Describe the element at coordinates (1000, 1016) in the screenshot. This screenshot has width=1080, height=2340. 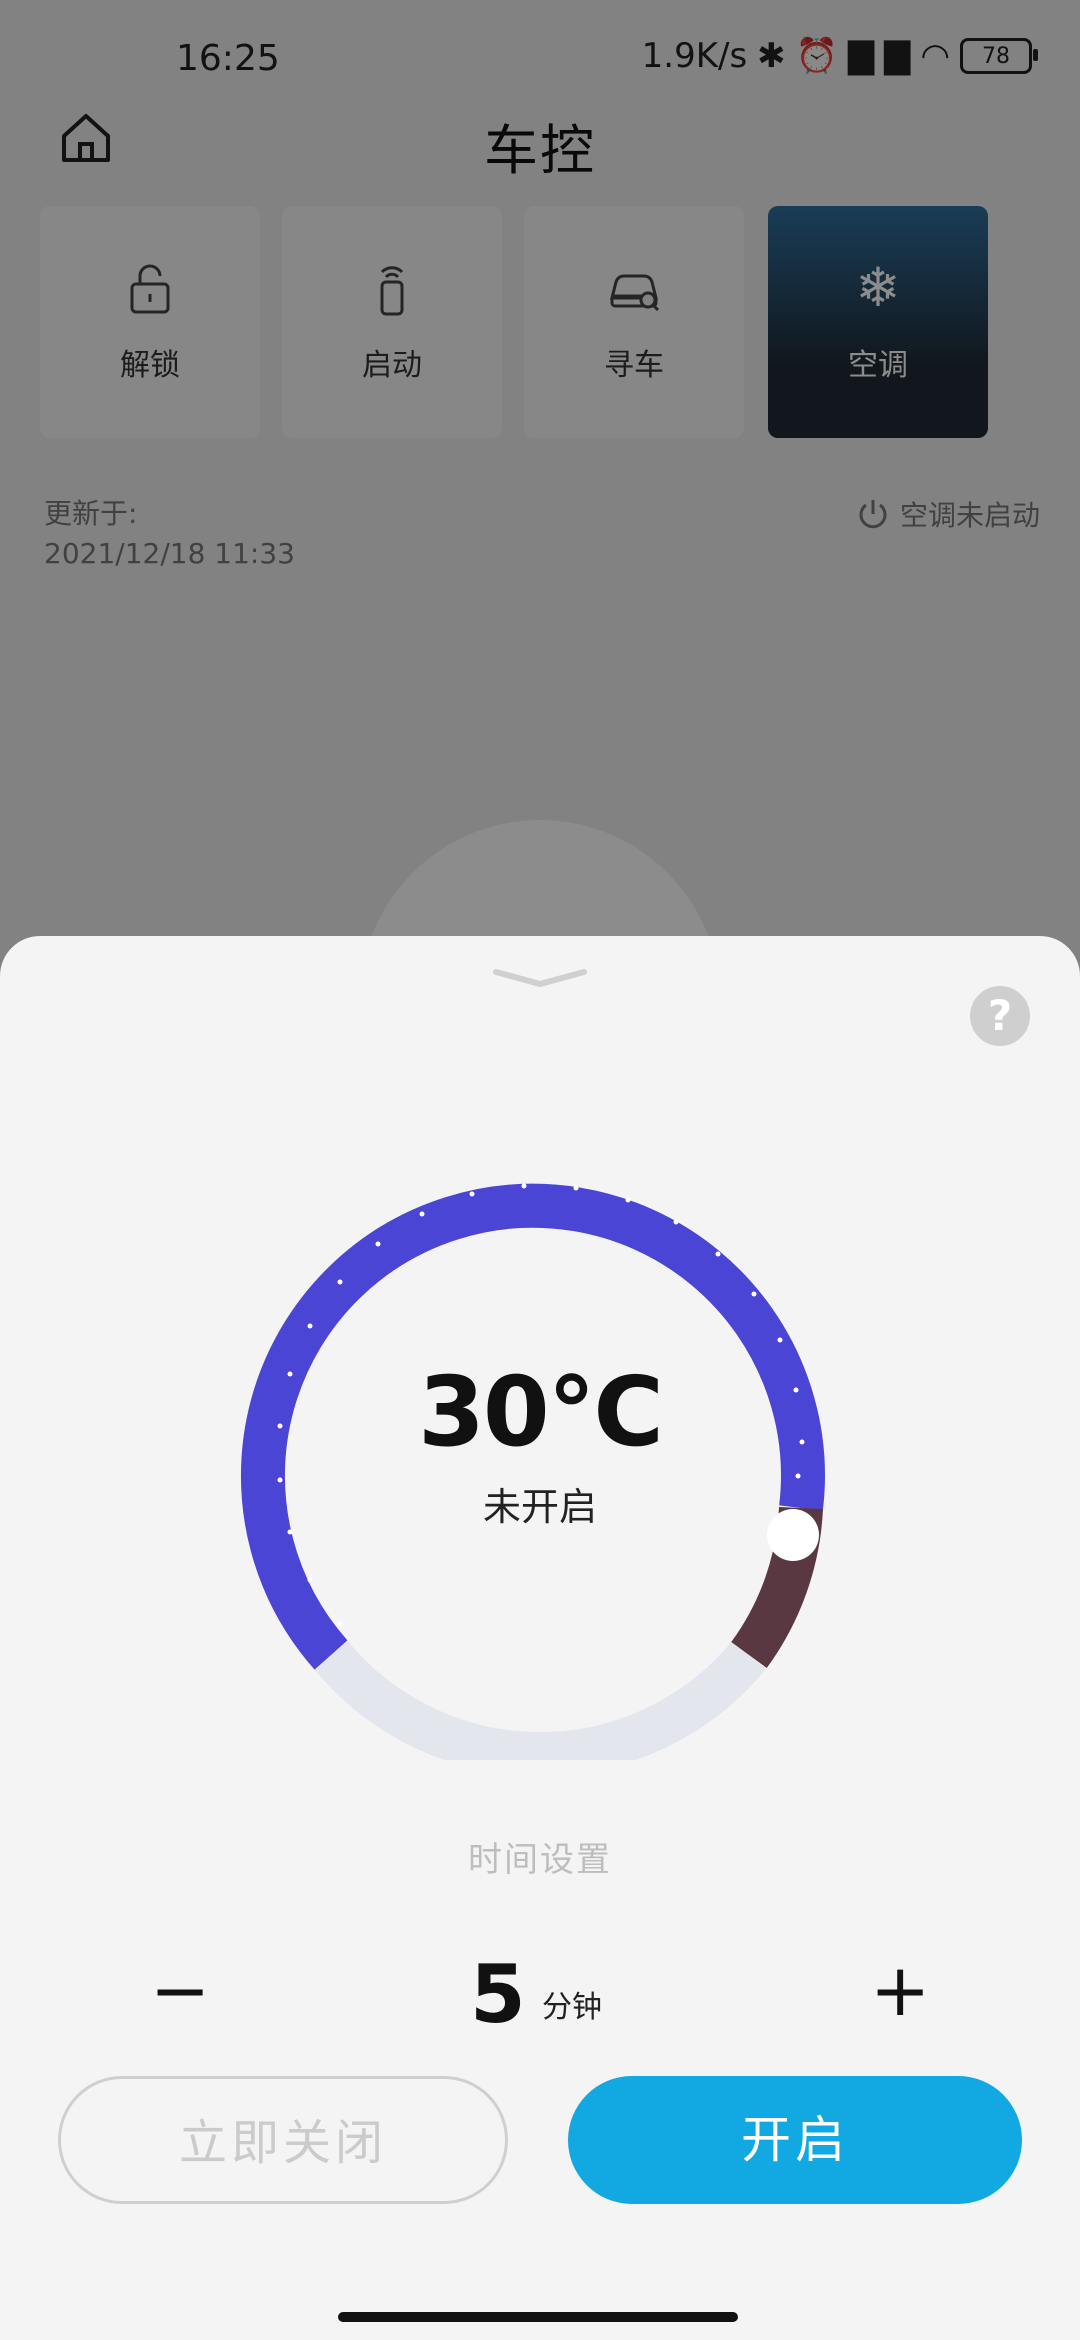
I see `help-button: ?` at that location.